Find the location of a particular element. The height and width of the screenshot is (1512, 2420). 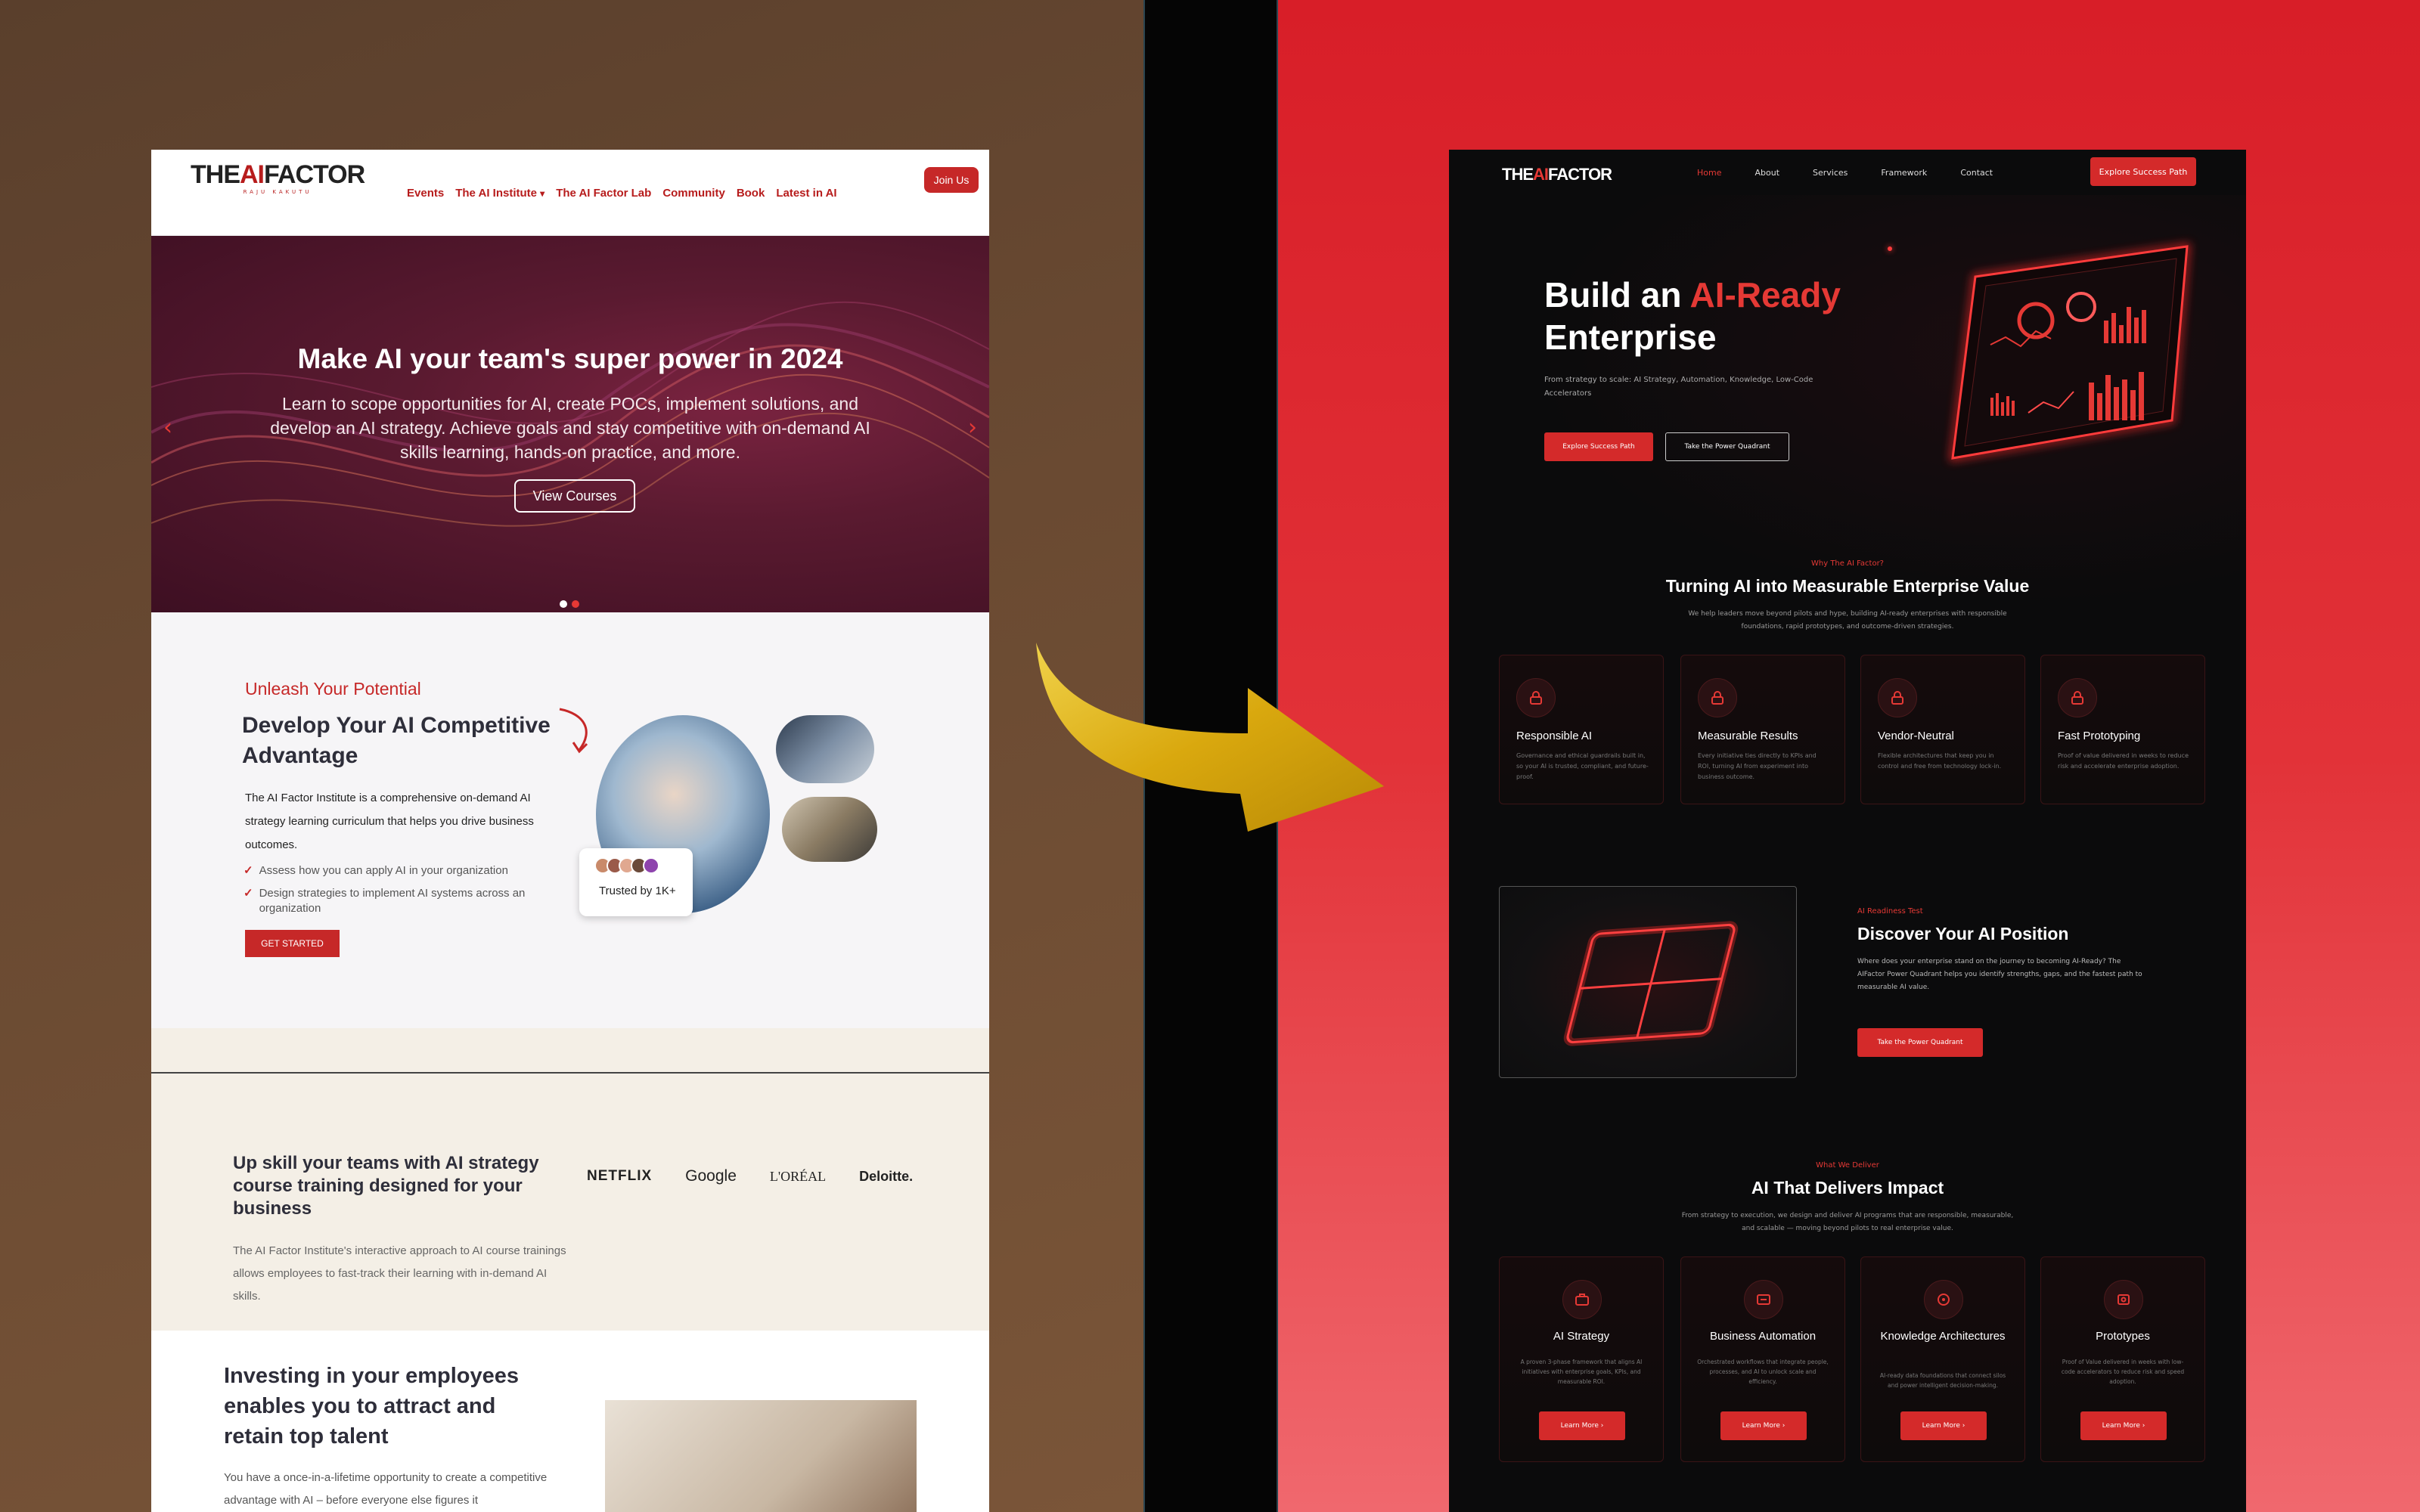

nav-ai-factor-lab: The AI Factor Lab is located at coordinates (603, 193).